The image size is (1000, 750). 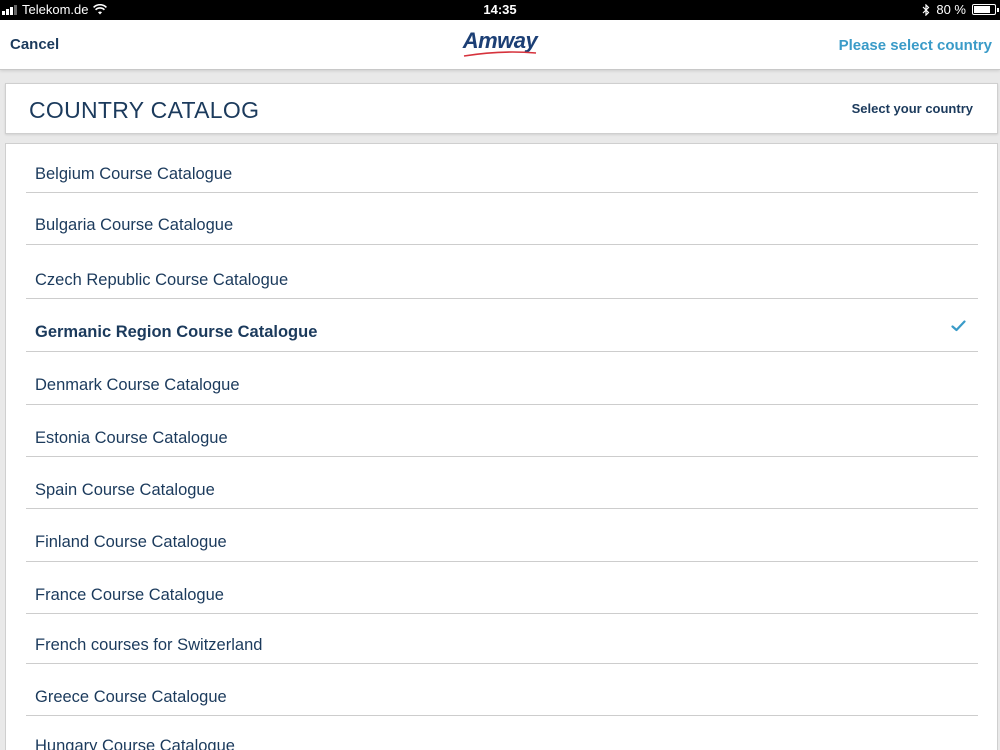 I want to click on list-item-selected: Germanic Region Course Catalogue, so click(x=502, y=325).